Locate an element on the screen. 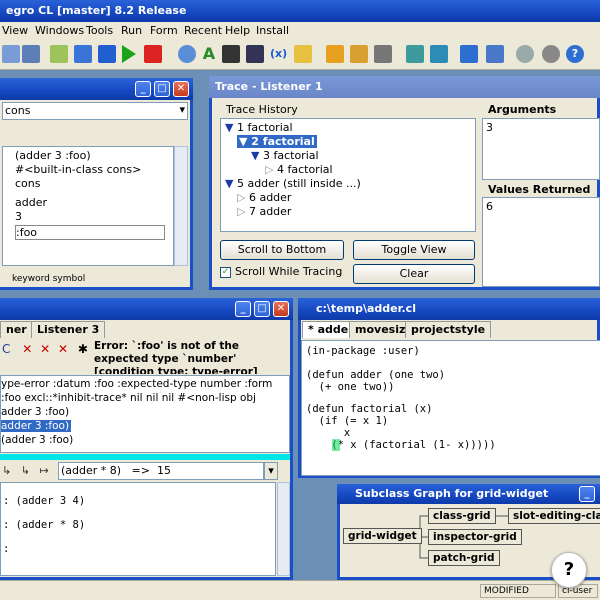 This screenshot has height=600, width=600. abort-all-icon: ✕ is located at coordinates (45, 349).